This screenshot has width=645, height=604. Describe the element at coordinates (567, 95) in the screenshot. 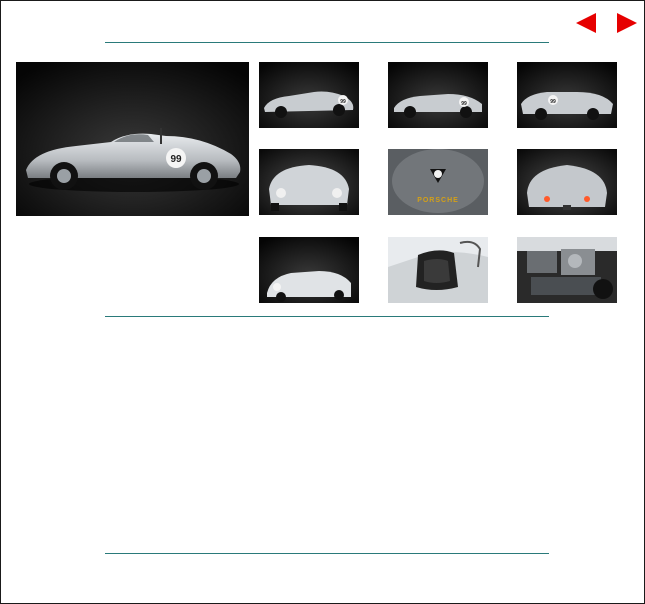

I see `thumbnail-3: 99` at that location.